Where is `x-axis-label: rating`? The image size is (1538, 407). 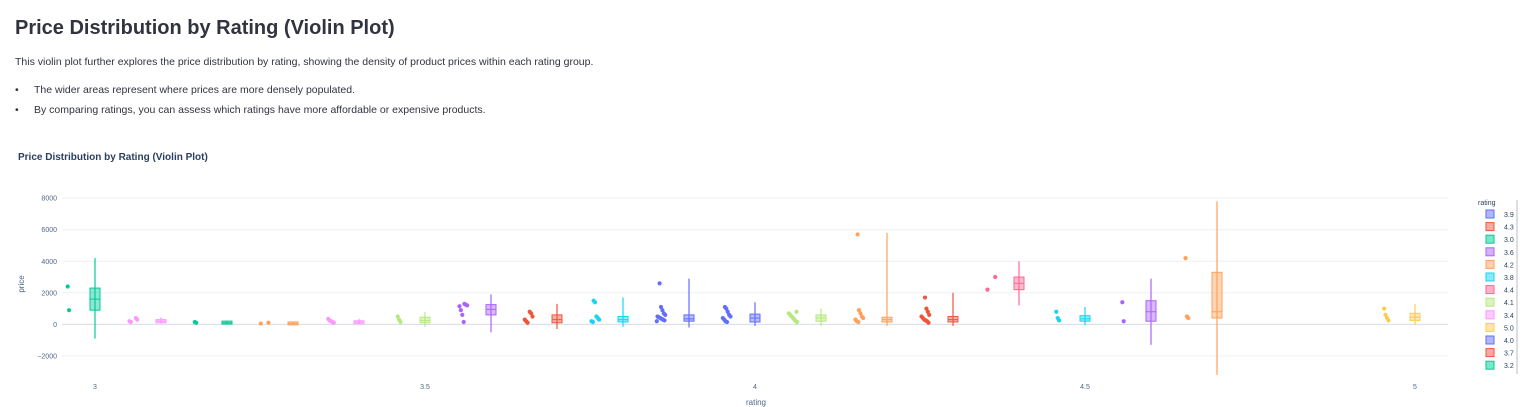 x-axis-label: rating is located at coordinates (756, 402).